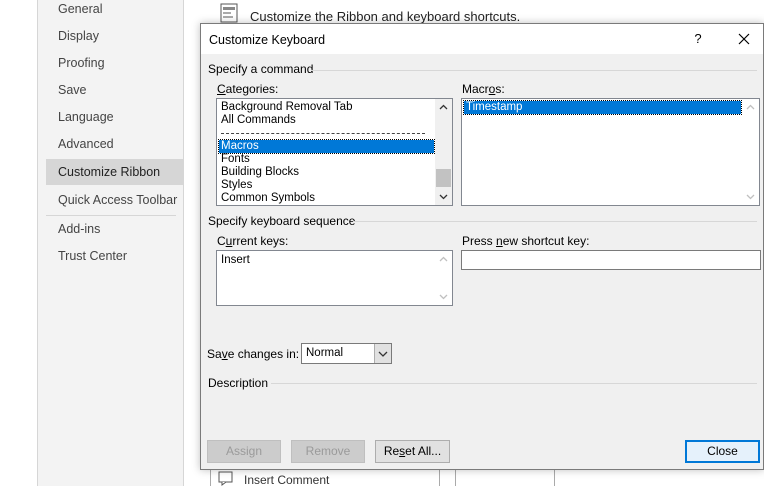  I want to click on dialog-titlebar: Customize Keyboard ?, so click(482, 39).